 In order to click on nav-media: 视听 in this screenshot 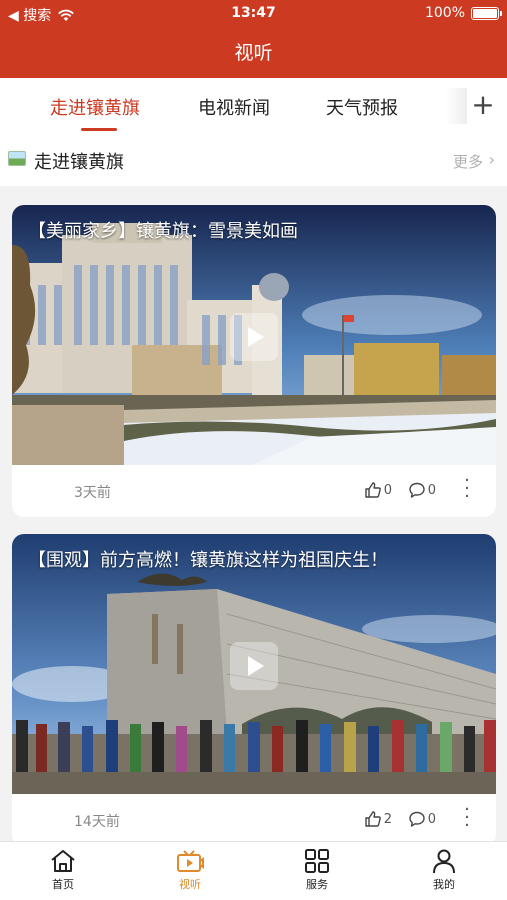, I will do `click(190, 870)`.